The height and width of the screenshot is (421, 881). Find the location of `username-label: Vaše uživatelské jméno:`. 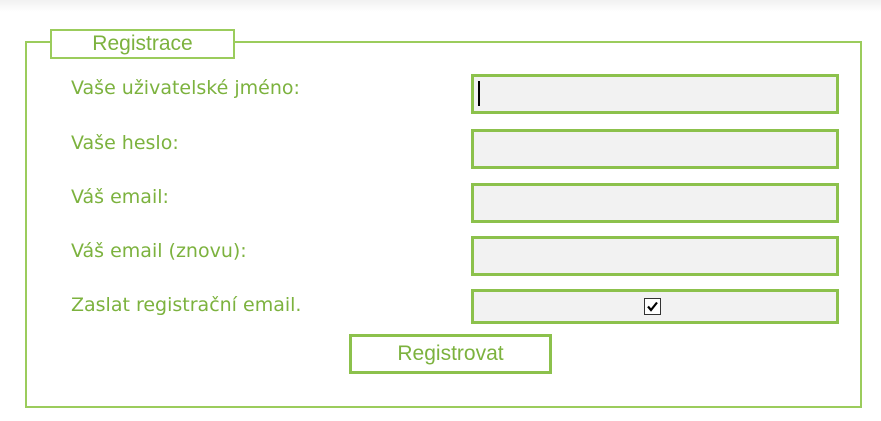

username-label: Vaše uživatelské jméno: is located at coordinates (185, 88).